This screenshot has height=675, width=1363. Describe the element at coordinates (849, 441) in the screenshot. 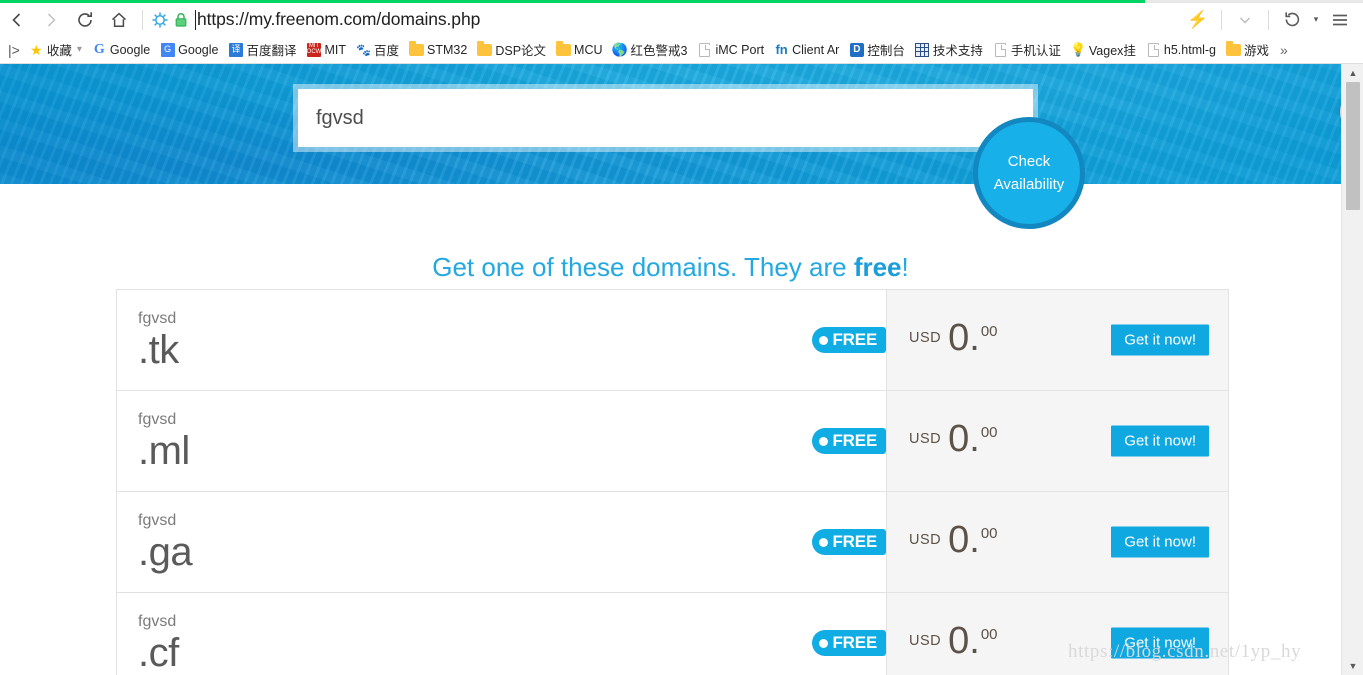

I see `status-badge: FREE` at that location.